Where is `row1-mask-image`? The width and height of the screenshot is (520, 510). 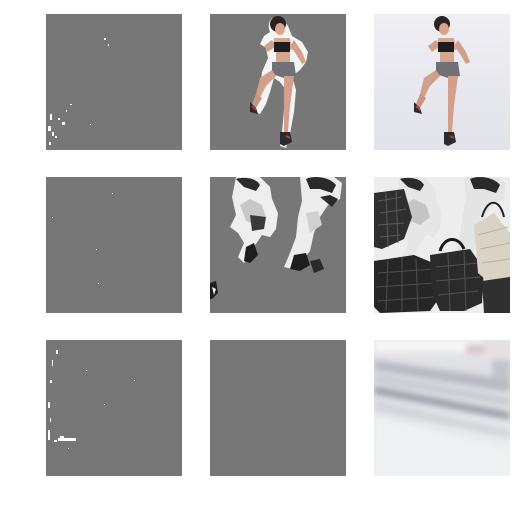 row1-mask-image is located at coordinates (114, 82).